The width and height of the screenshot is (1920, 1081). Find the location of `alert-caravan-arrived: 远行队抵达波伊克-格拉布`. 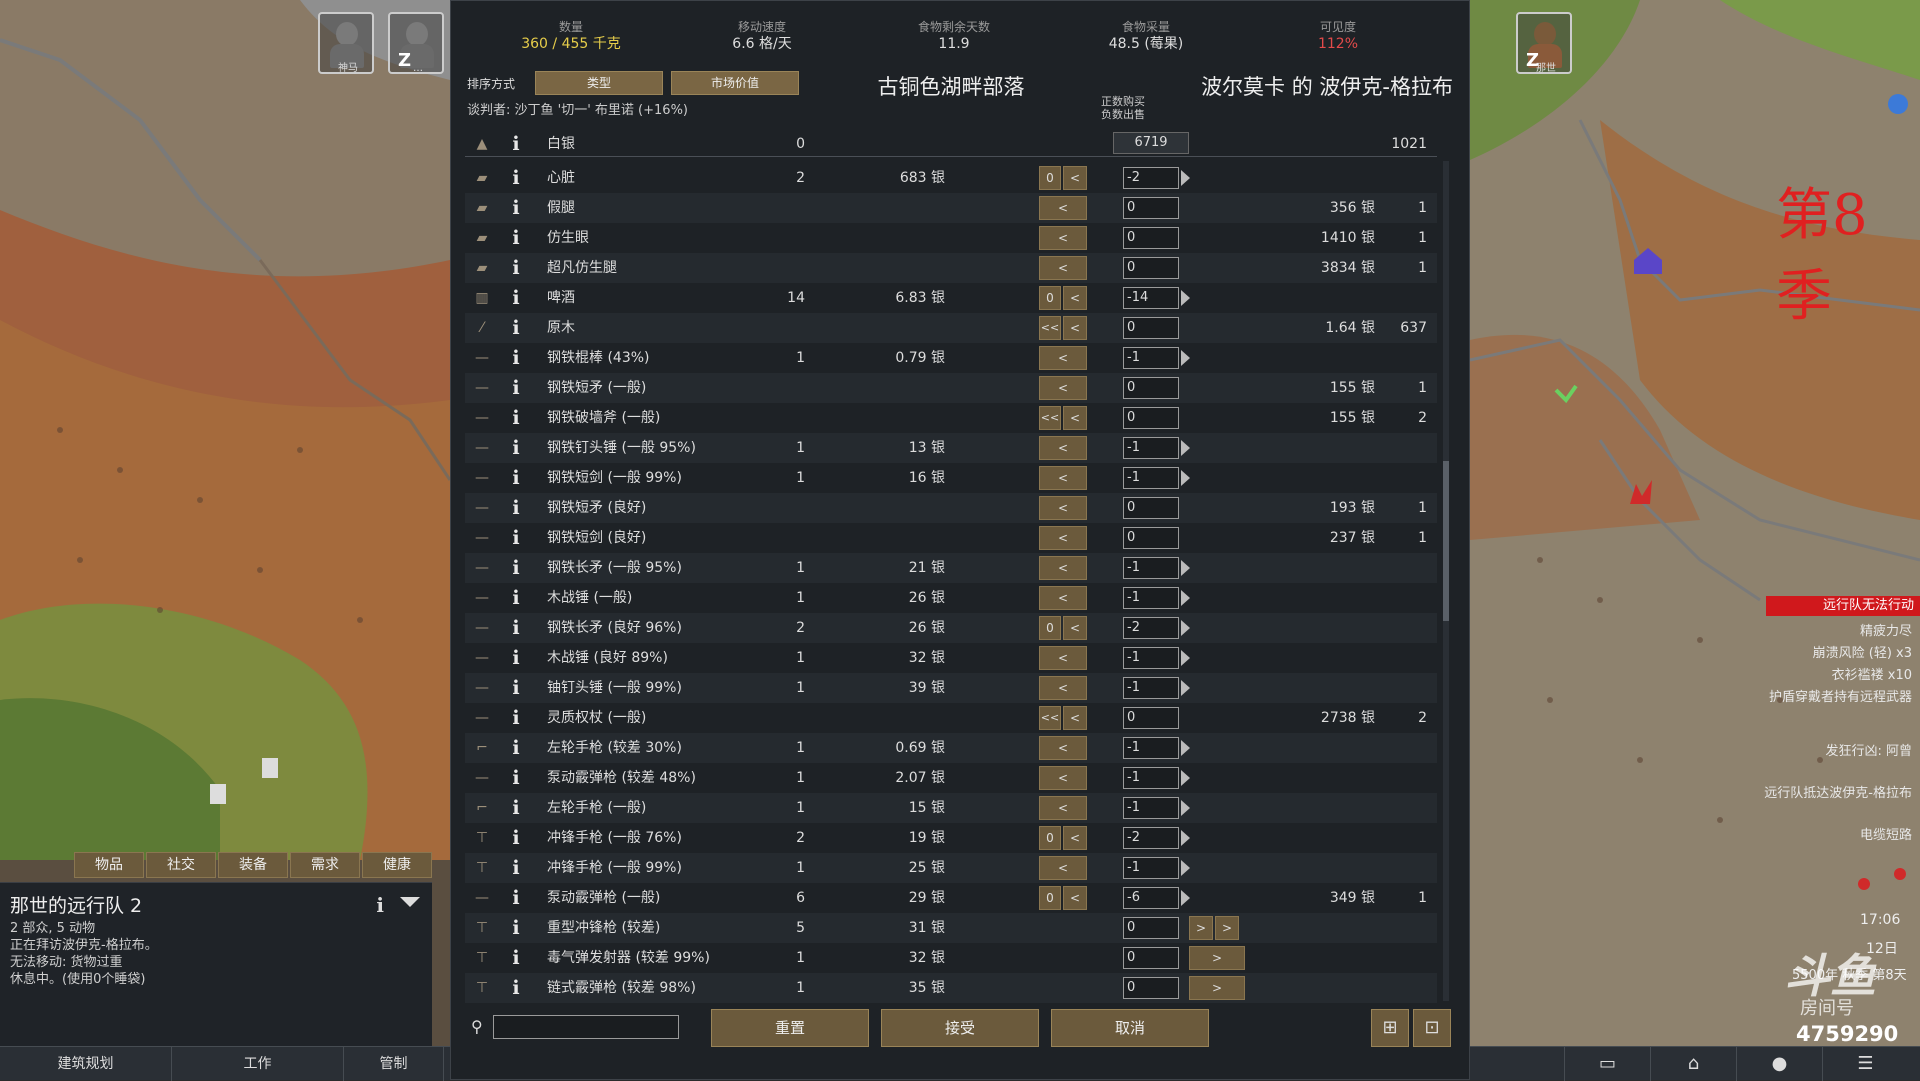

alert-caravan-arrived: 远行队抵达波伊克-格拉布 is located at coordinates (1838, 791).